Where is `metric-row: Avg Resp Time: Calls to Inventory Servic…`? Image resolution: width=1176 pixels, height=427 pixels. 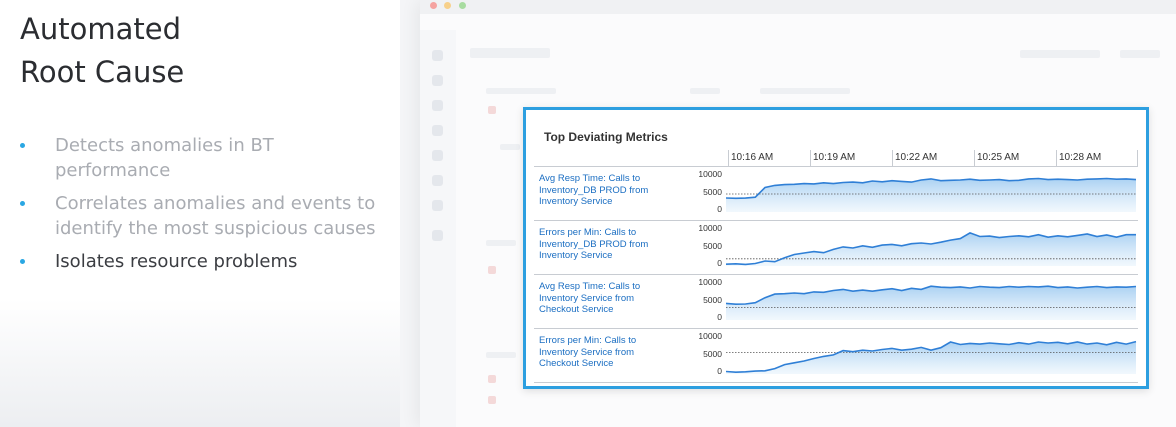
metric-row: Avg Resp Time: Calls to Inventory Servic… is located at coordinates (836, 301).